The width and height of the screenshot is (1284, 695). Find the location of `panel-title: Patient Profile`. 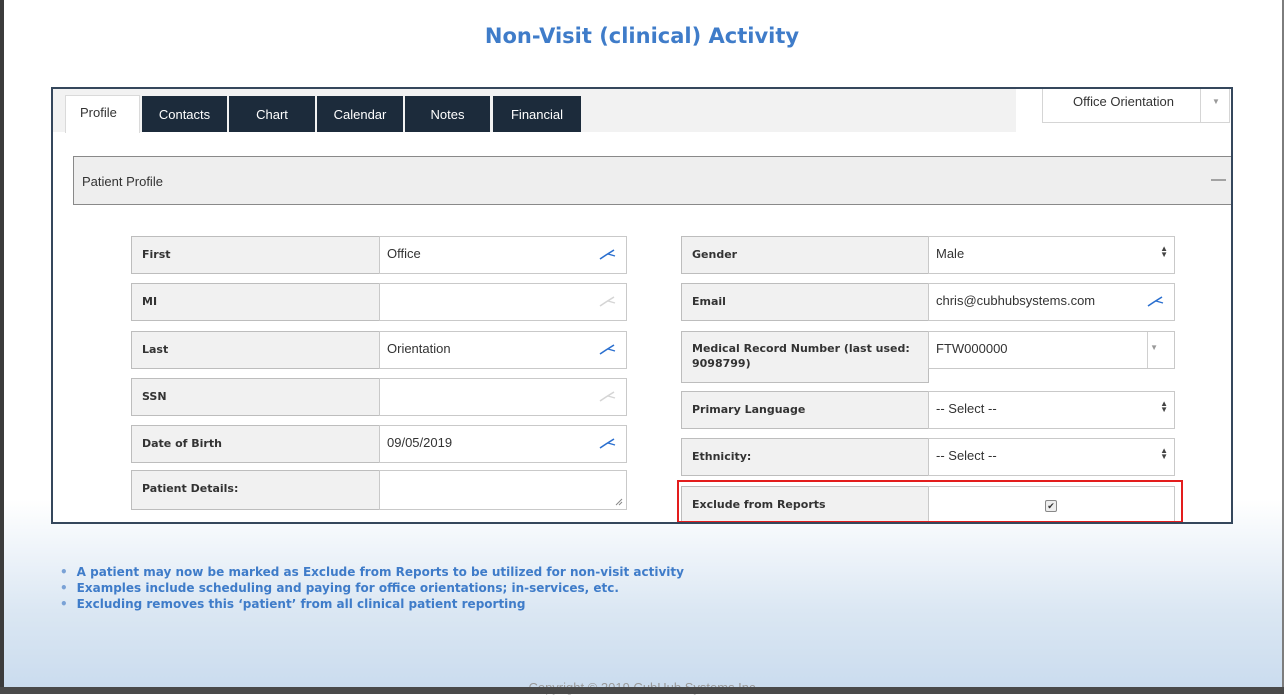

panel-title: Patient Profile is located at coordinates (122, 181).